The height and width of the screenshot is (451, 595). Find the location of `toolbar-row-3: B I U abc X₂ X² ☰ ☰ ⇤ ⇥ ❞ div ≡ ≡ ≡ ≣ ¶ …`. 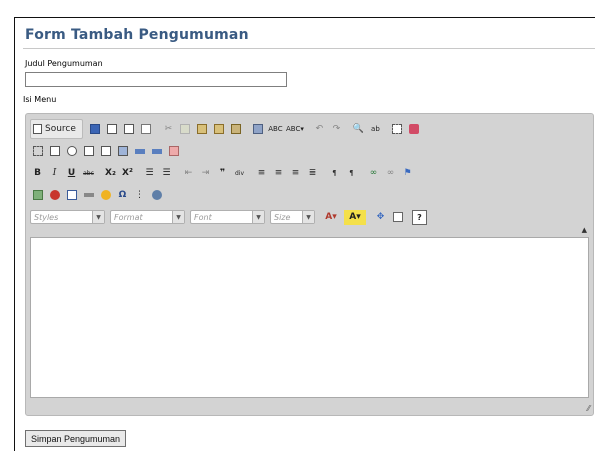

toolbar-row-3: B I U abc X₂ X² ☰ ☰ ⇤ ⇥ ❞ div ≡ ≡ ≡ ≣ ¶ … is located at coordinates (226, 173).